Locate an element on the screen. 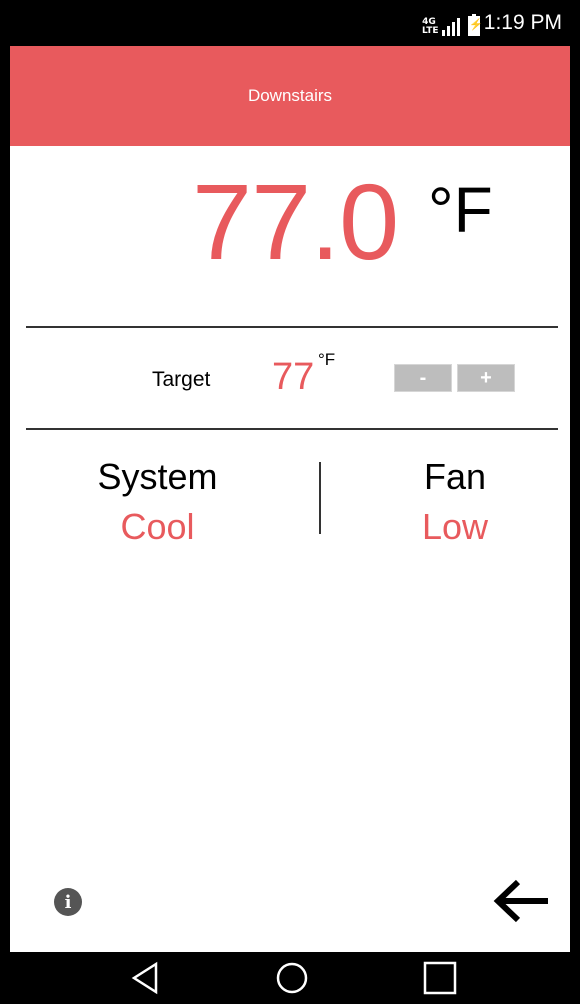 This screenshot has width=580, height=1004. status-bar: 4G LTE 1:19 PM is located at coordinates (290, 23).